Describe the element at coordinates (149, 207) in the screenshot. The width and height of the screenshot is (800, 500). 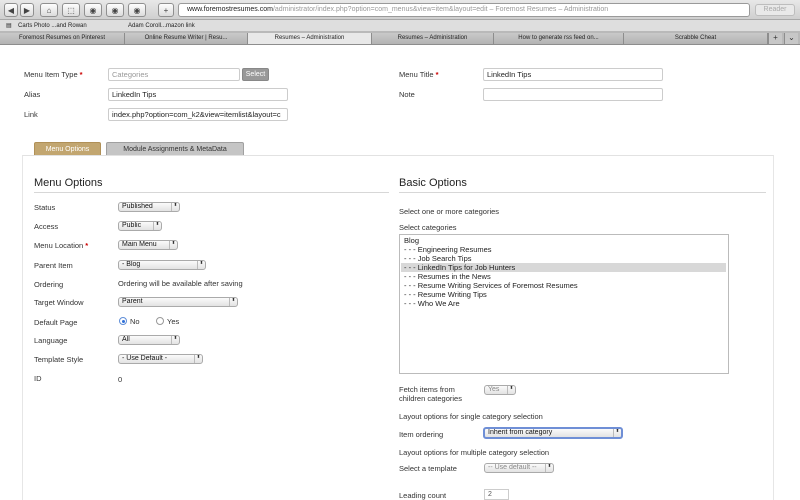
I see `status-select: Published ⬍` at that location.